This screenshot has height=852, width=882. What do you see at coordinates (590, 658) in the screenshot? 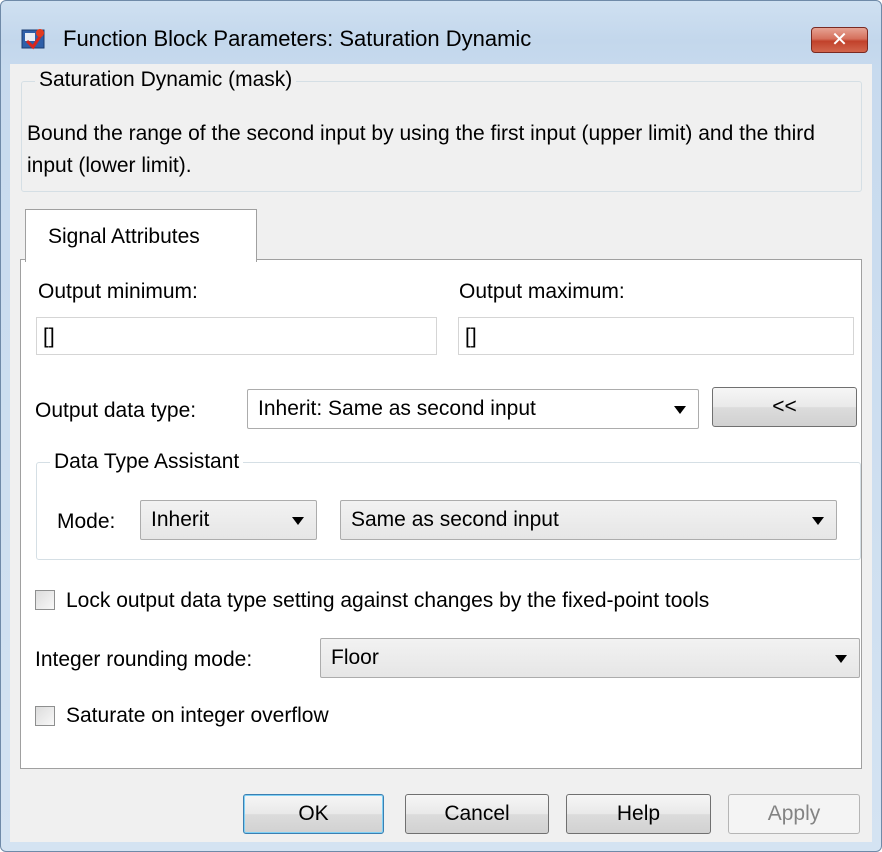
I see `integer-rounding-dropdown: Floor` at bounding box center [590, 658].